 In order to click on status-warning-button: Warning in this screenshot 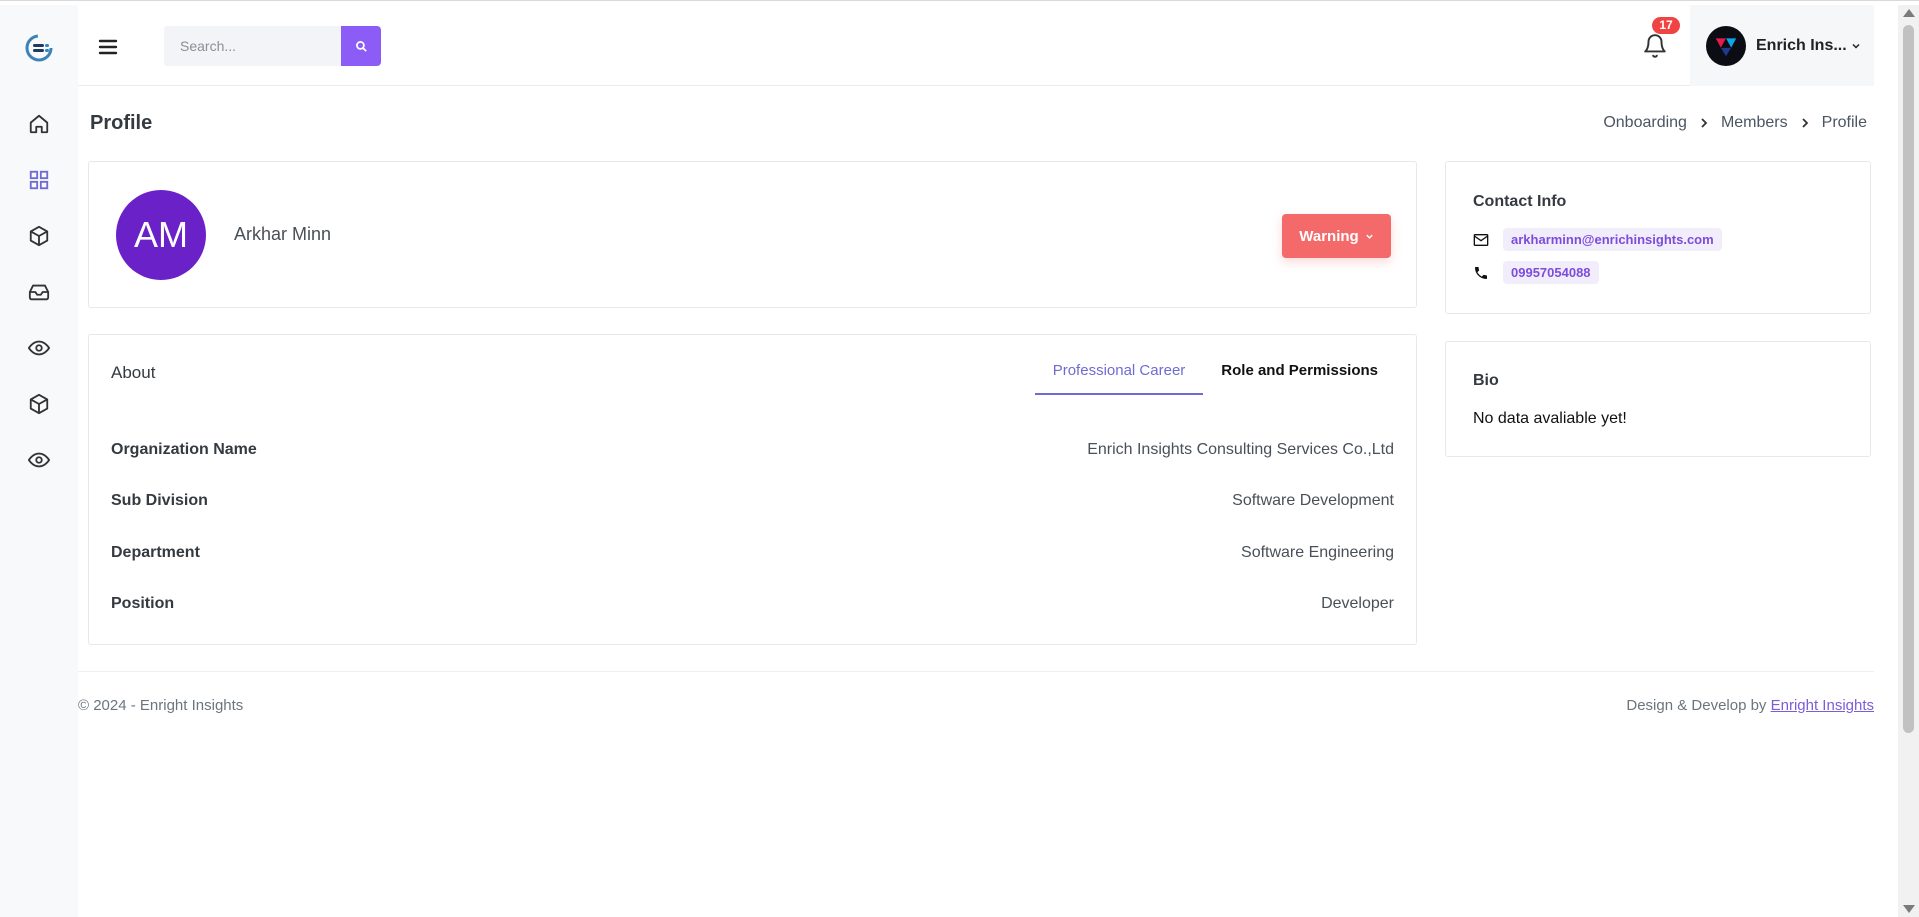, I will do `click(1336, 236)`.